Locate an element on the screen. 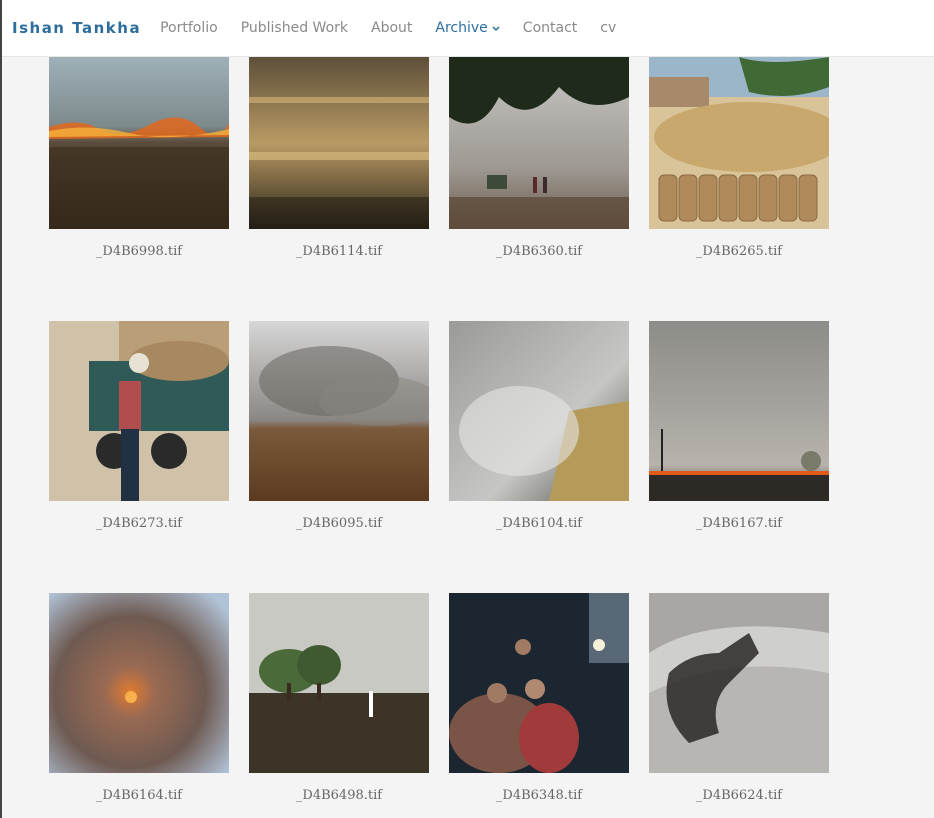 Image resolution: width=934 pixels, height=818 pixels. gallery-item: _D4B6095.tif is located at coordinates (339, 426).